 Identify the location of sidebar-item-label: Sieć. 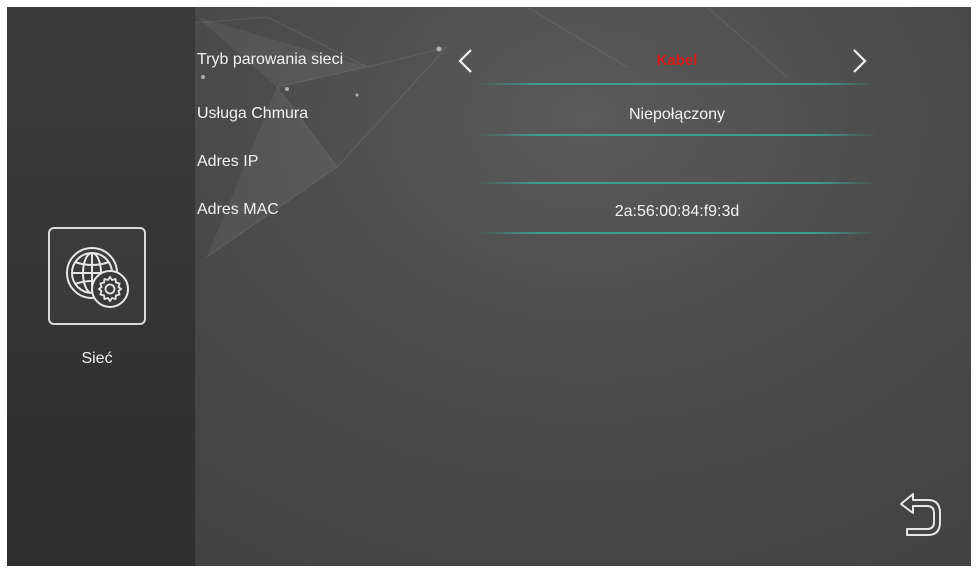
(97, 358).